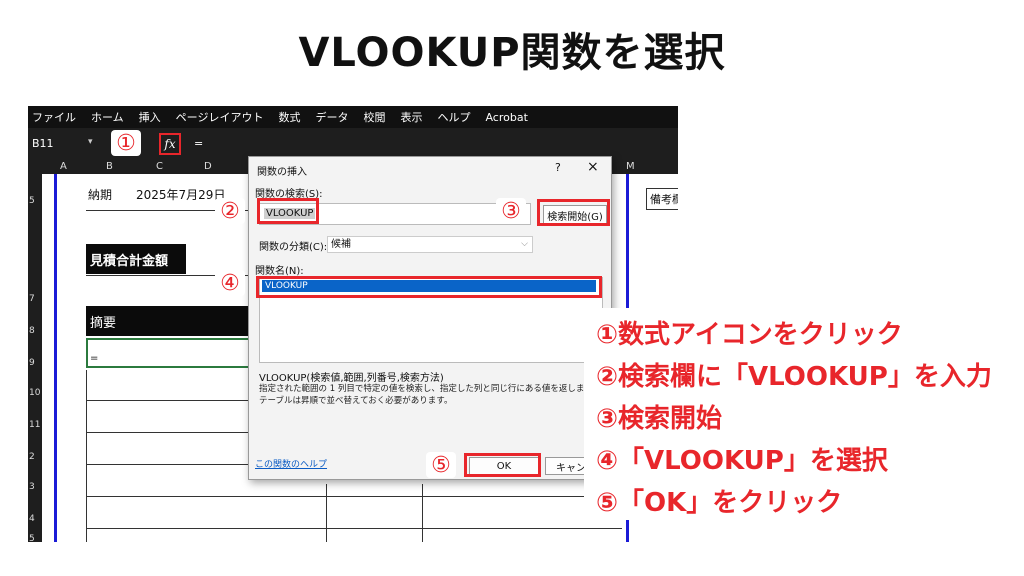  Describe the element at coordinates (136, 259) in the screenshot. I see `cell-estimate-total: 見積合計金額` at that location.